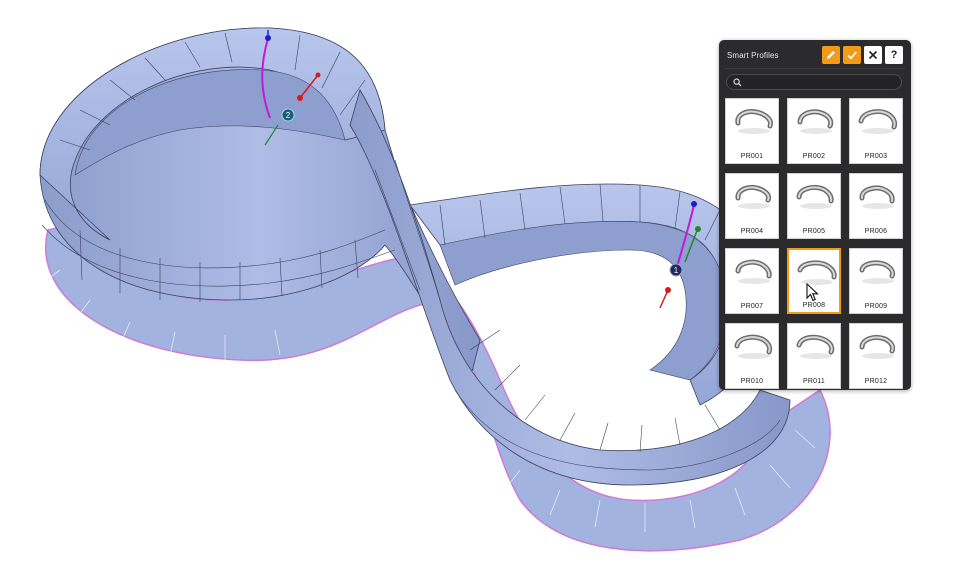  What do you see at coordinates (752, 231) in the screenshot?
I see `profile-label: PR004` at bounding box center [752, 231].